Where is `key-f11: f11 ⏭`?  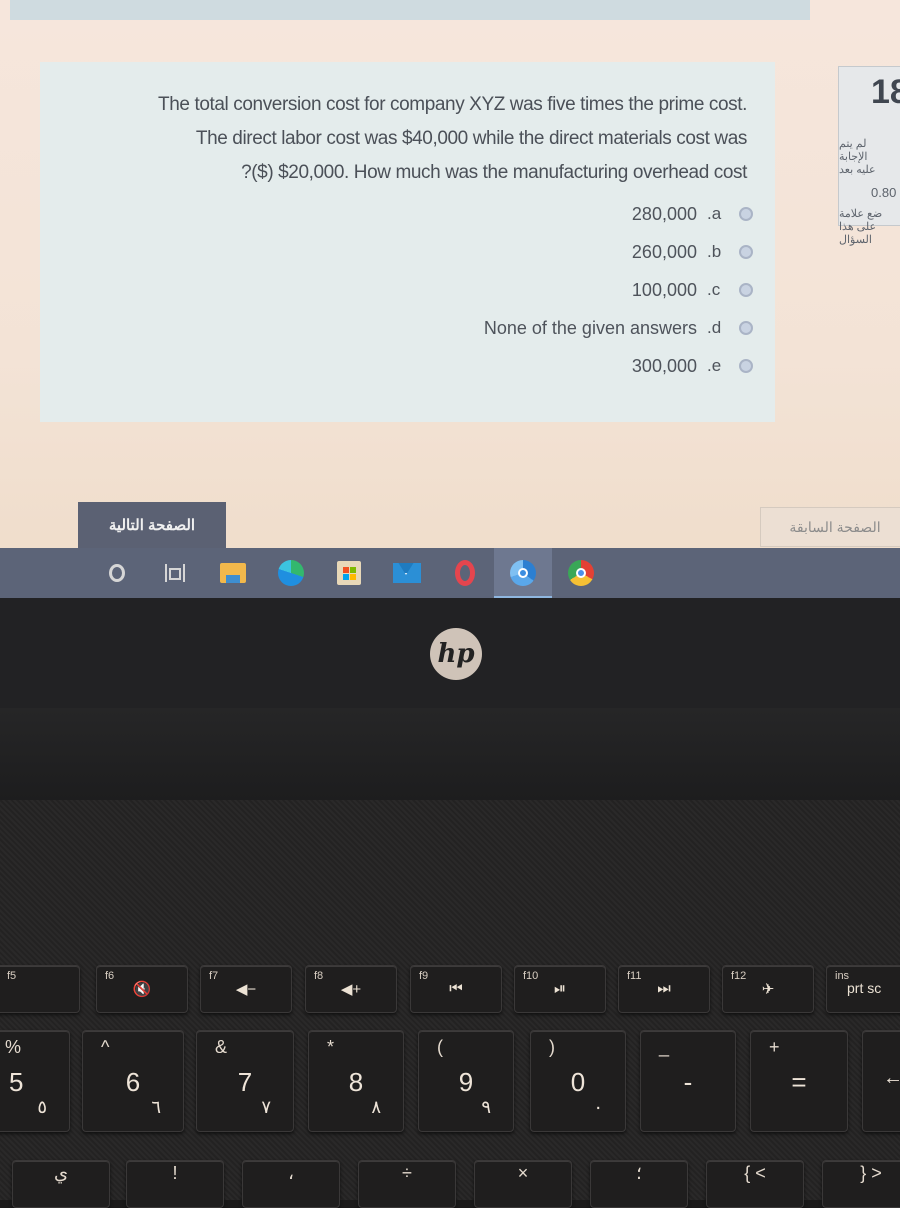 key-f11: f11 ⏭ is located at coordinates (664, 989).